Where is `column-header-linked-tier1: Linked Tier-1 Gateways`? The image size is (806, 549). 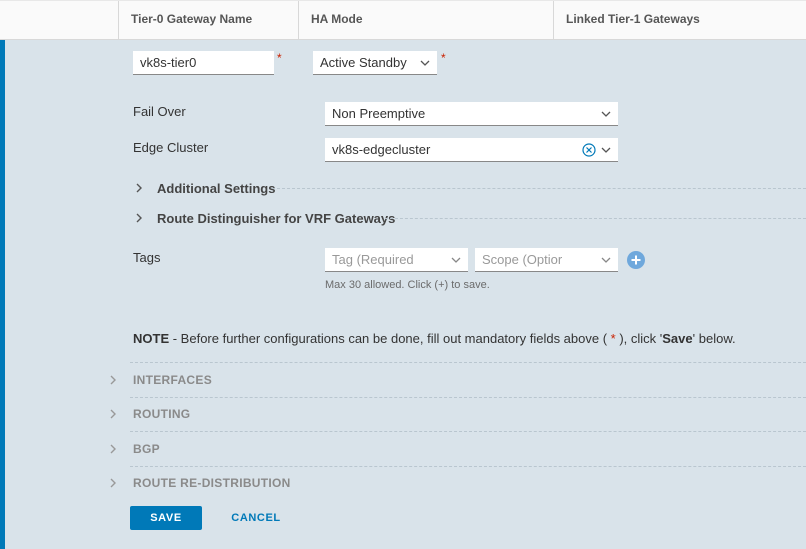 column-header-linked-tier1: Linked Tier-1 Gateways is located at coordinates (679, 20).